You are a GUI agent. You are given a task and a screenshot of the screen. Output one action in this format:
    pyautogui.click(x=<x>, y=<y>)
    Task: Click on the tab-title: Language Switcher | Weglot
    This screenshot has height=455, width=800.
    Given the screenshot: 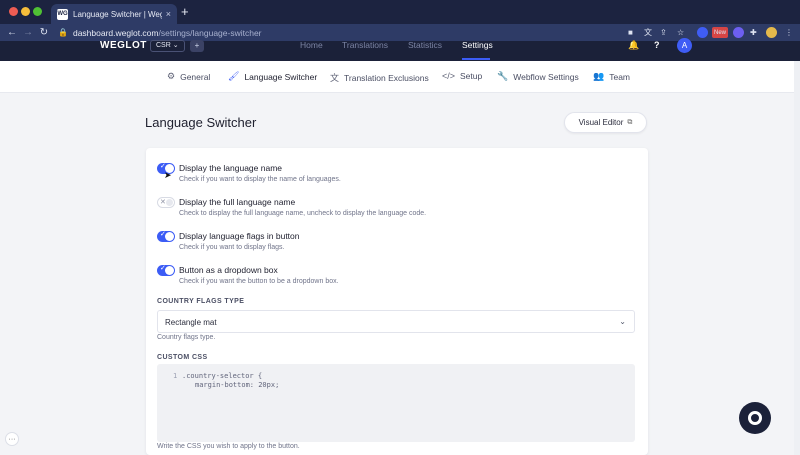 What is the action you would take?
    pyautogui.click(x=117, y=14)
    